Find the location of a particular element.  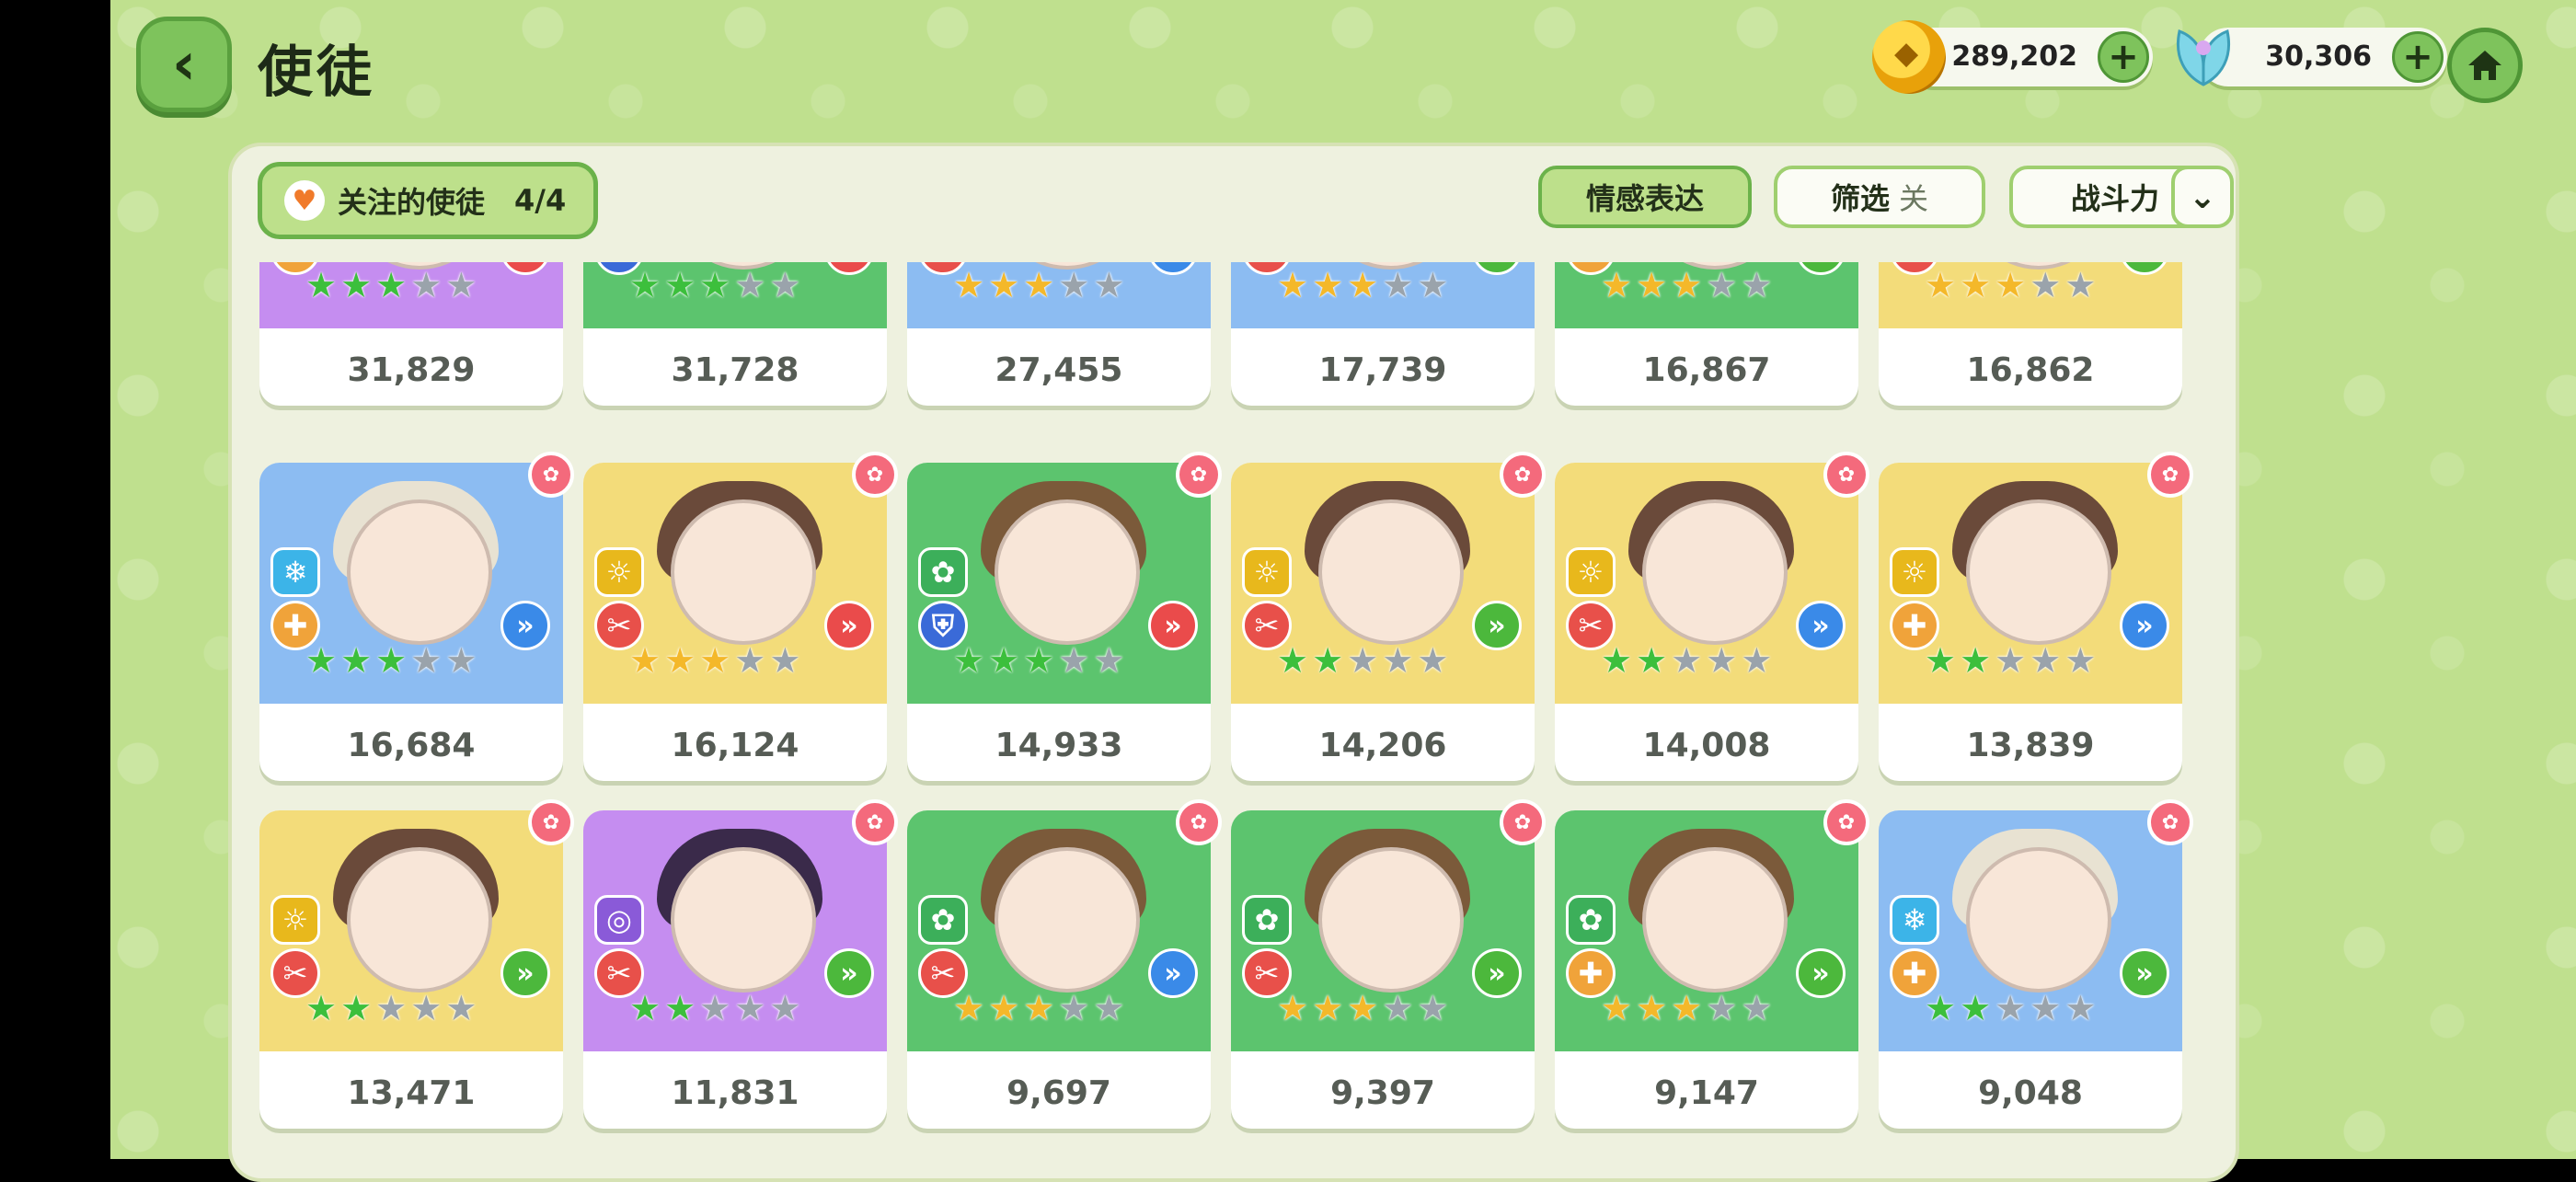

collapse-button: ⌄ is located at coordinates (2202, 197).